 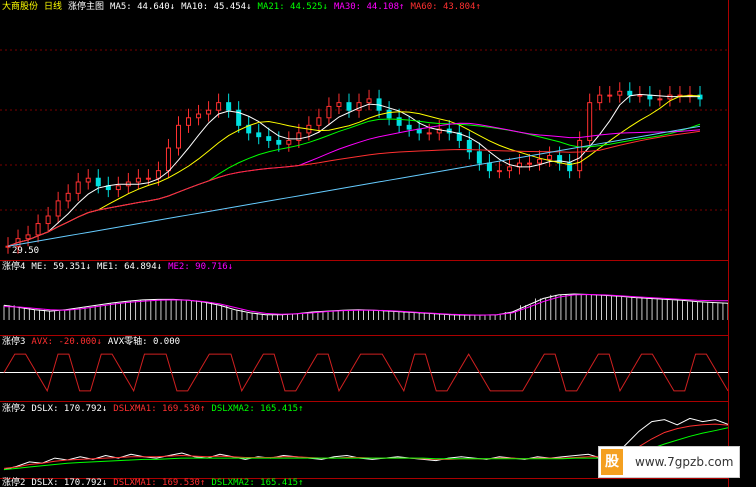 I want to click on ma-legend-item: MA10: 45.454↓, so click(x=216, y=7).